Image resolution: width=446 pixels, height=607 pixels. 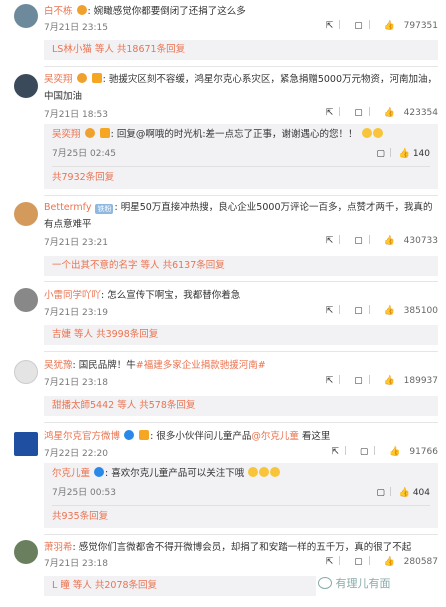 I want to click on reply-summary: L 瞳 等人 共2078条回复, so click(x=180, y=586).